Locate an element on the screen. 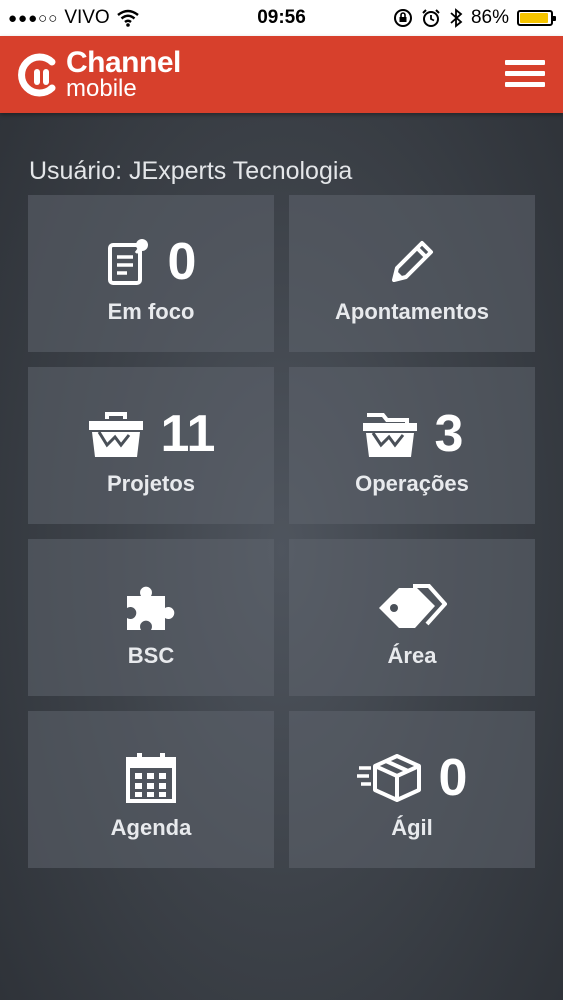 This screenshot has height=1000, width=563. app-header: Channel mobile is located at coordinates (281, 74).